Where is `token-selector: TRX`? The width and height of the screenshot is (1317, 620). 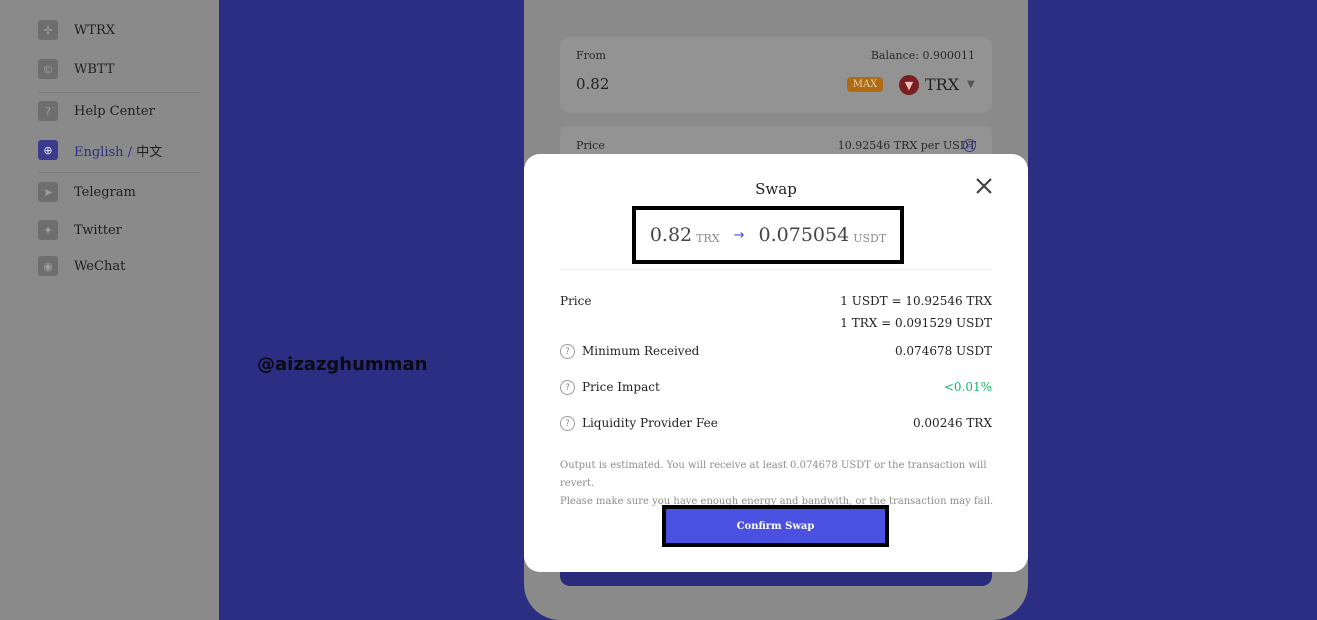 token-selector: TRX is located at coordinates (942, 84).